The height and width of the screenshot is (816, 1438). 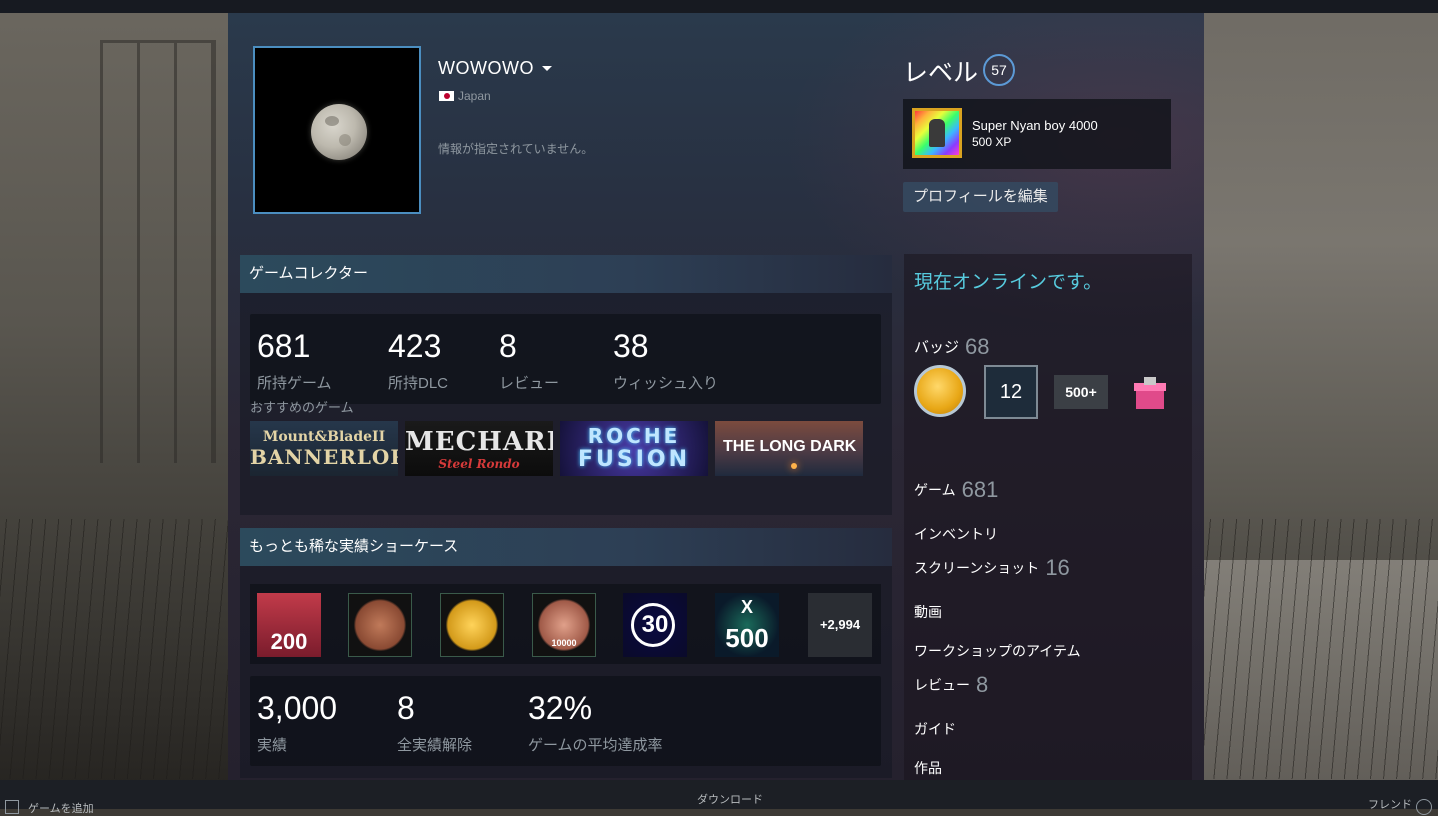 What do you see at coordinates (566, 547) in the screenshot?
I see `achievements-header: もっとも稀な実績ショーケース` at bounding box center [566, 547].